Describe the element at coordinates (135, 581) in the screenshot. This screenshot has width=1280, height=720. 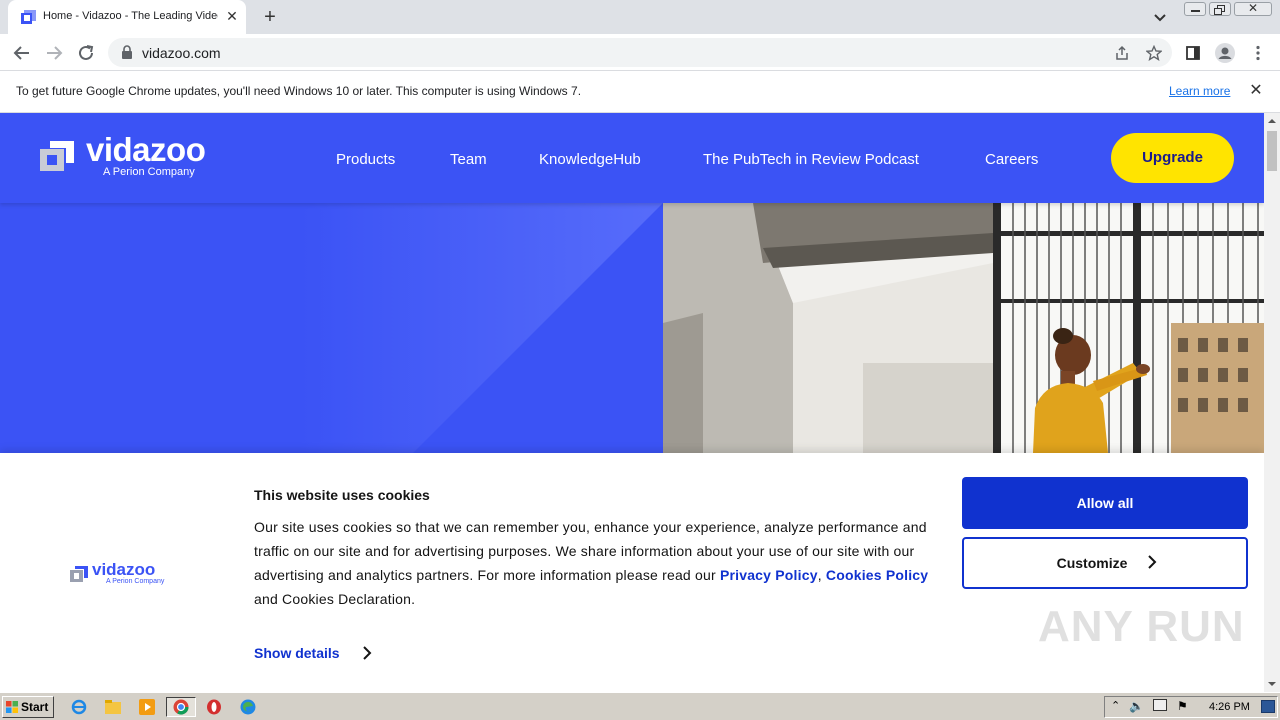
I see `cookie-logo-tagline: A Perion Company` at that location.